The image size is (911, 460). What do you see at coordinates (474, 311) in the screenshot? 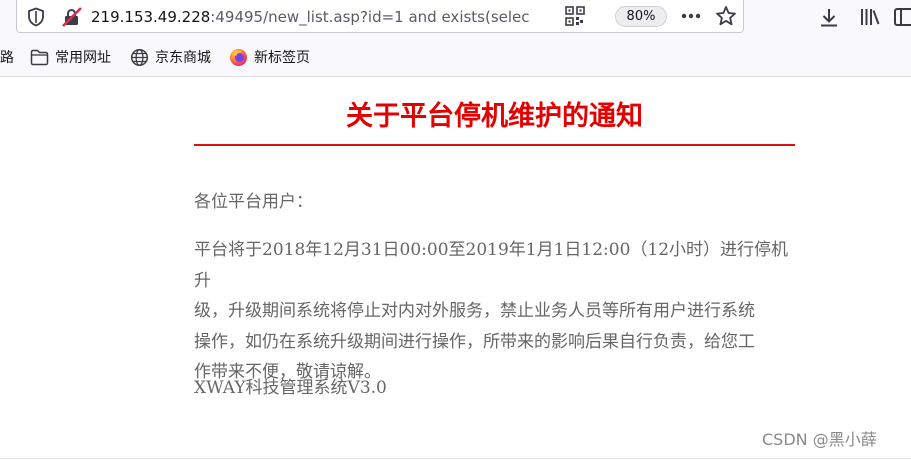
I see `notice-body-line: 级，升级期间系统将停止对内对外服务，禁止业务人员等所有用户进行系统` at bounding box center [474, 311].